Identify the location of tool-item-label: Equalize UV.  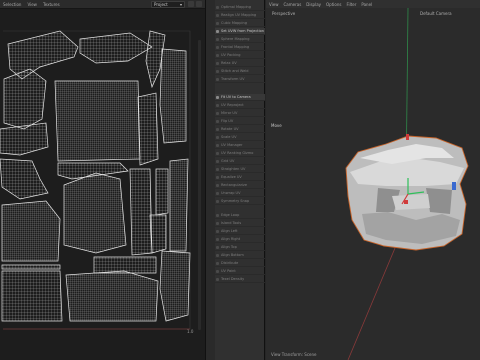
(231, 177).